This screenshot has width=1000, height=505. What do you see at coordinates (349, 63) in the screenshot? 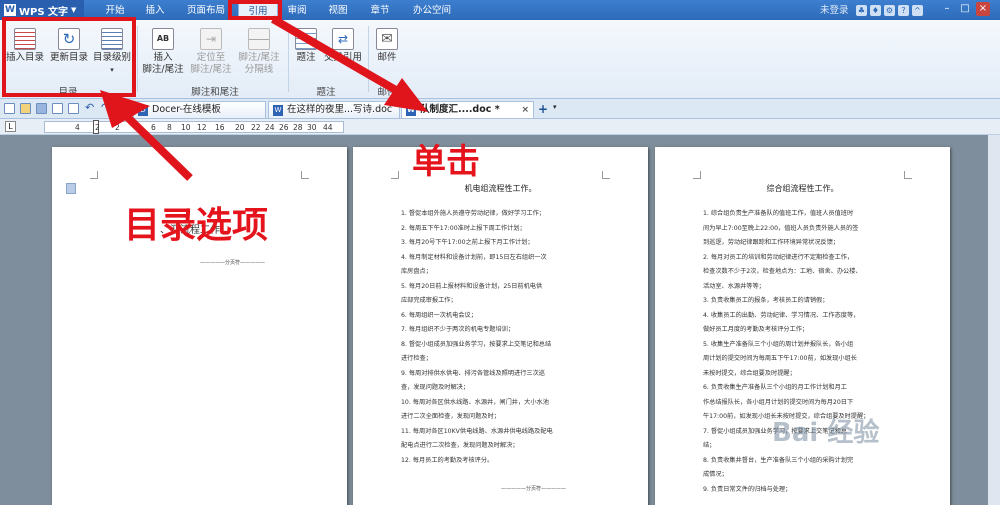
I see `arrow-to-references-tab` at bounding box center [349, 63].